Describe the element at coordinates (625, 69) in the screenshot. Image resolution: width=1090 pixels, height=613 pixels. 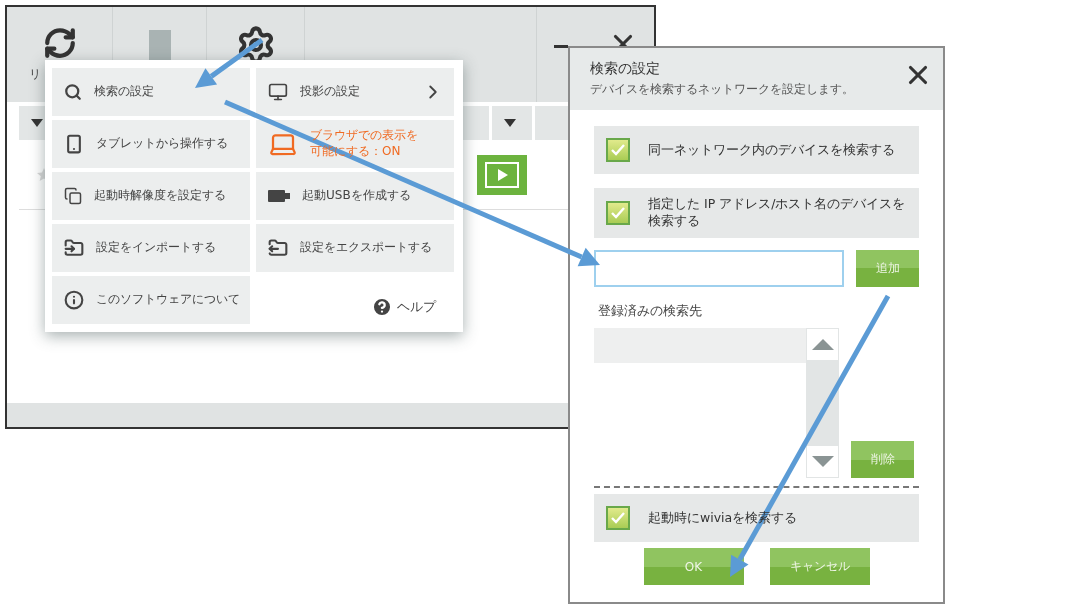
I see `dialog-title: 検索の設定` at that location.